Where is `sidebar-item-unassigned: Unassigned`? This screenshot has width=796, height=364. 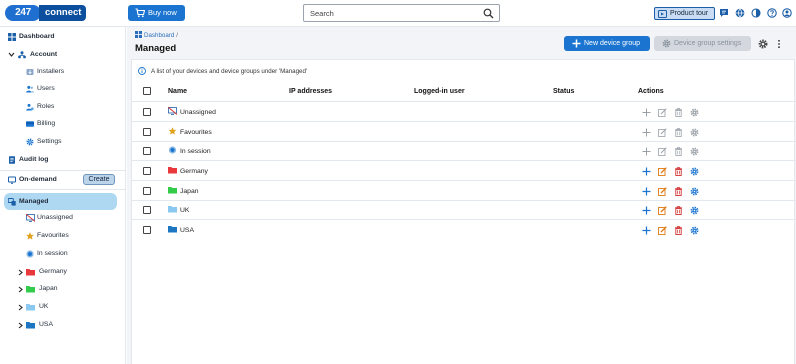
sidebar-item-unassigned: Unassigned is located at coordinates (63, 218).